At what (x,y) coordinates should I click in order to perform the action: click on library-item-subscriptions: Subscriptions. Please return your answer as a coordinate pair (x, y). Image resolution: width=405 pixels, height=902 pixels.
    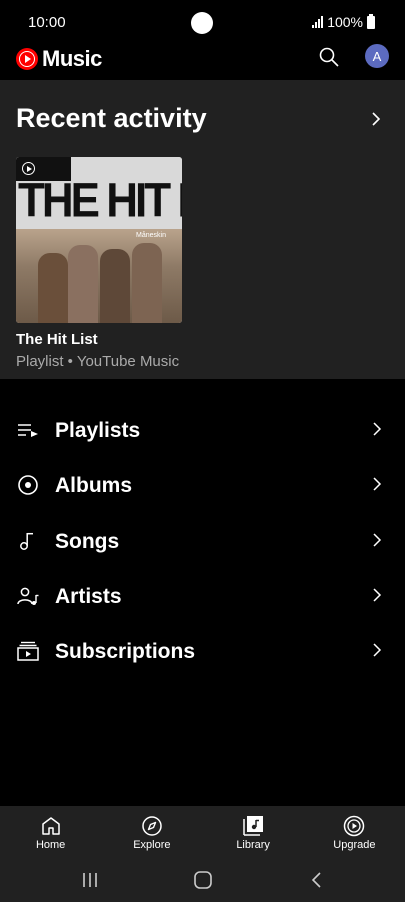
    Looking at the image, I should click on (202, 650).